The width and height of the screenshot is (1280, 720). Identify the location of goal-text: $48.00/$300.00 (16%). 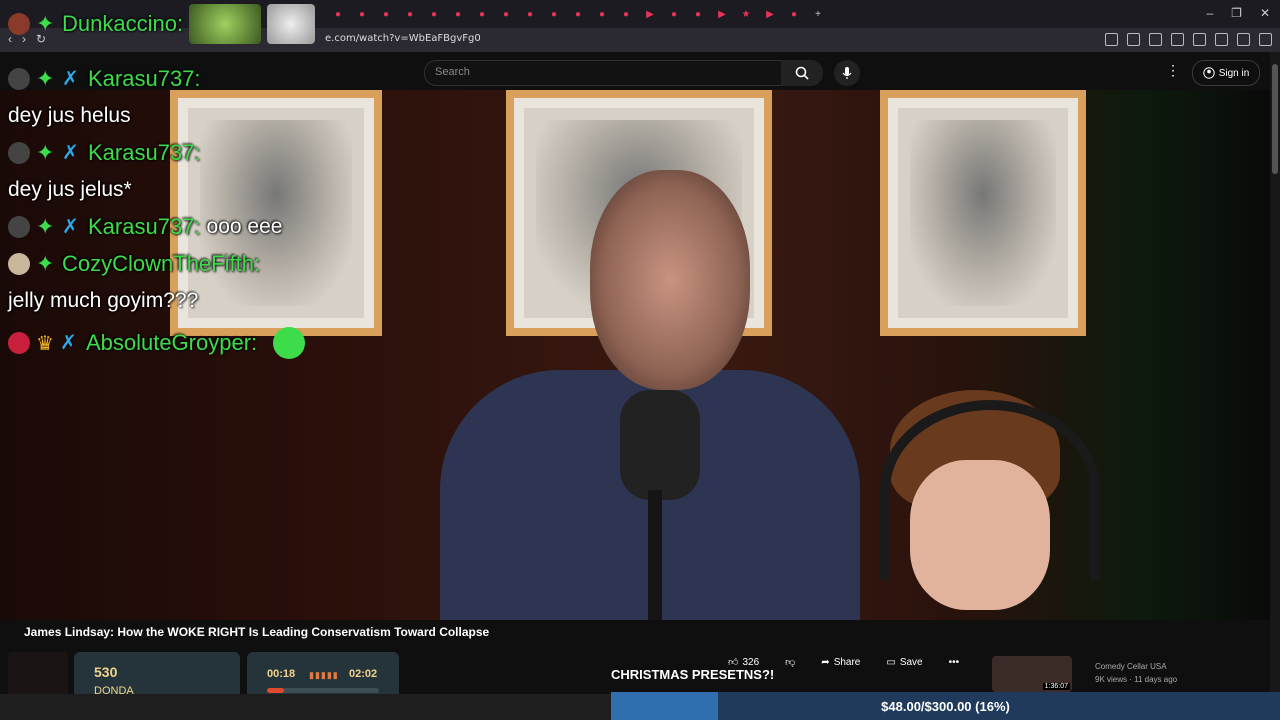
(945, 706).